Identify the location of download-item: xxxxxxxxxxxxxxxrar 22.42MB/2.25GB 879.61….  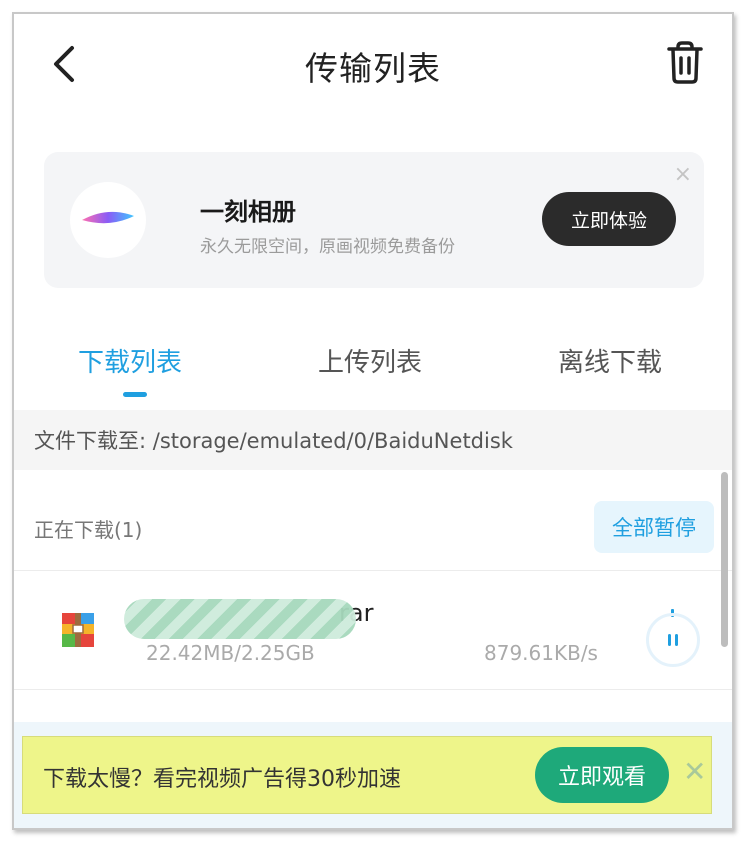
(373, 630).